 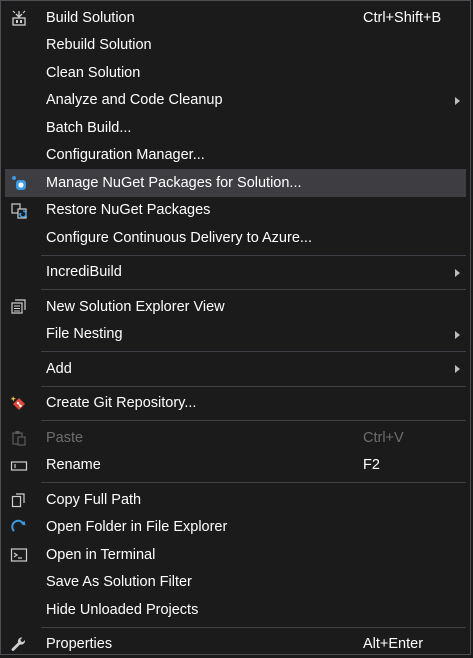 What do you see at coordinates (235, 500) in the screenshot?
I see `menu-item-copy-full-path: Copy Full Path` at bounding box center [235, 500].